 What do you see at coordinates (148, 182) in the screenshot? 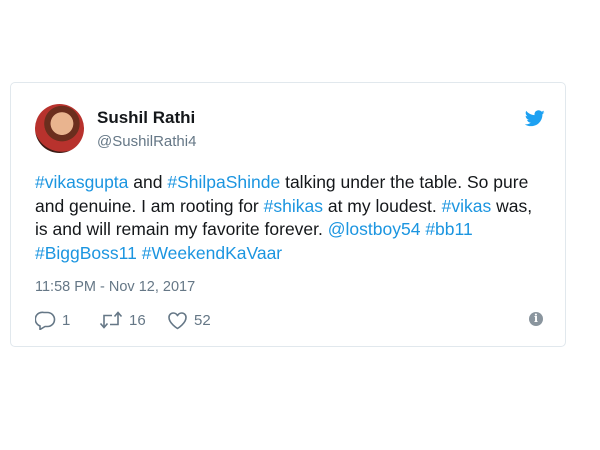
I see `tweet-text-segment: and` at bounding box center [148, 182].